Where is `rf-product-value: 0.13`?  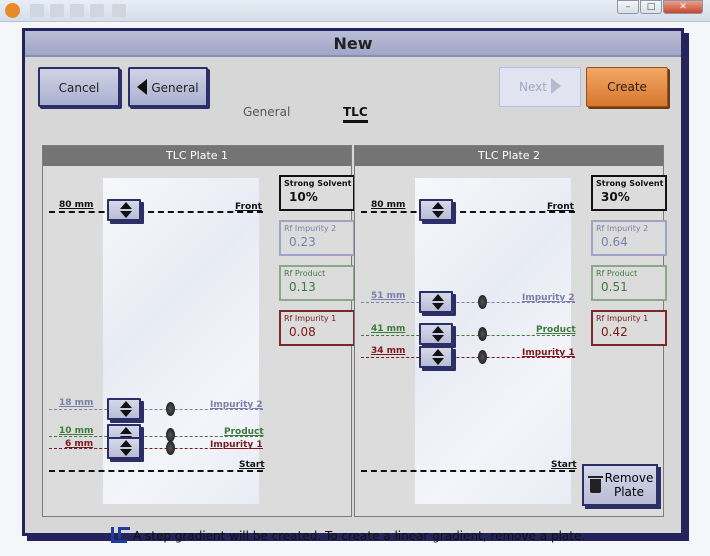
rf-product-value: 0.13 is located at coordinates (302, 287).